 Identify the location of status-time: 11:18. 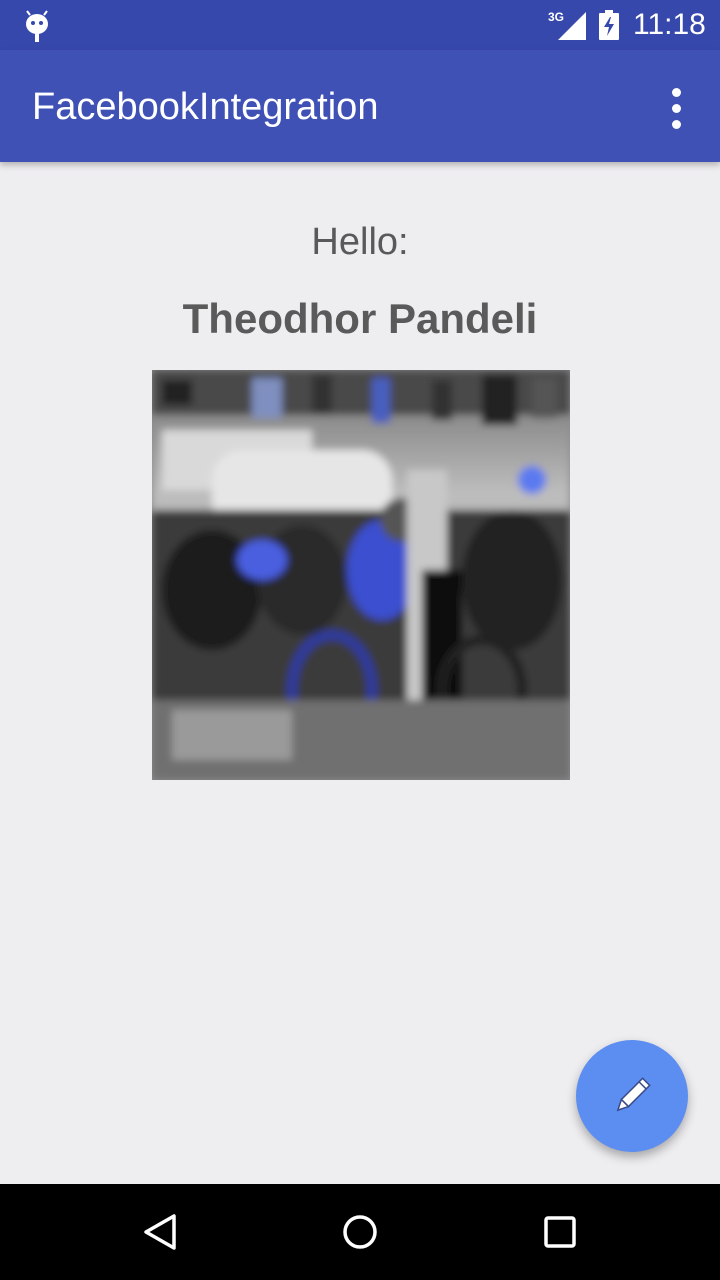
(669, 24).